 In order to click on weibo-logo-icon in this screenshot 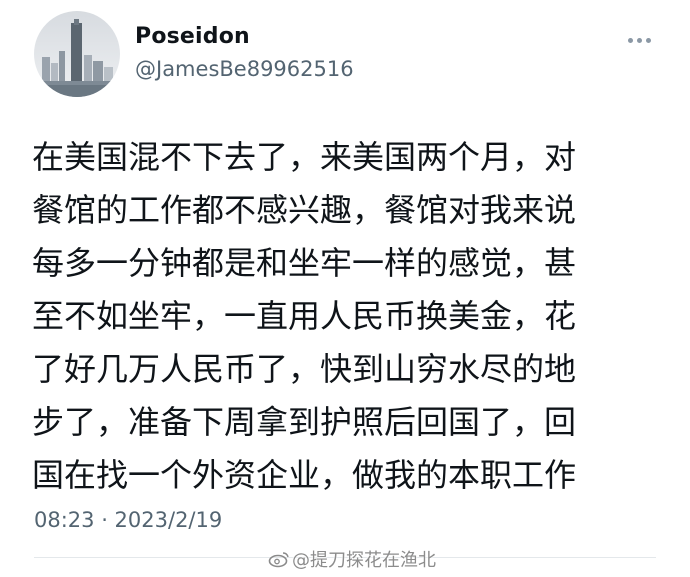, I will do `click(278, 560)`.